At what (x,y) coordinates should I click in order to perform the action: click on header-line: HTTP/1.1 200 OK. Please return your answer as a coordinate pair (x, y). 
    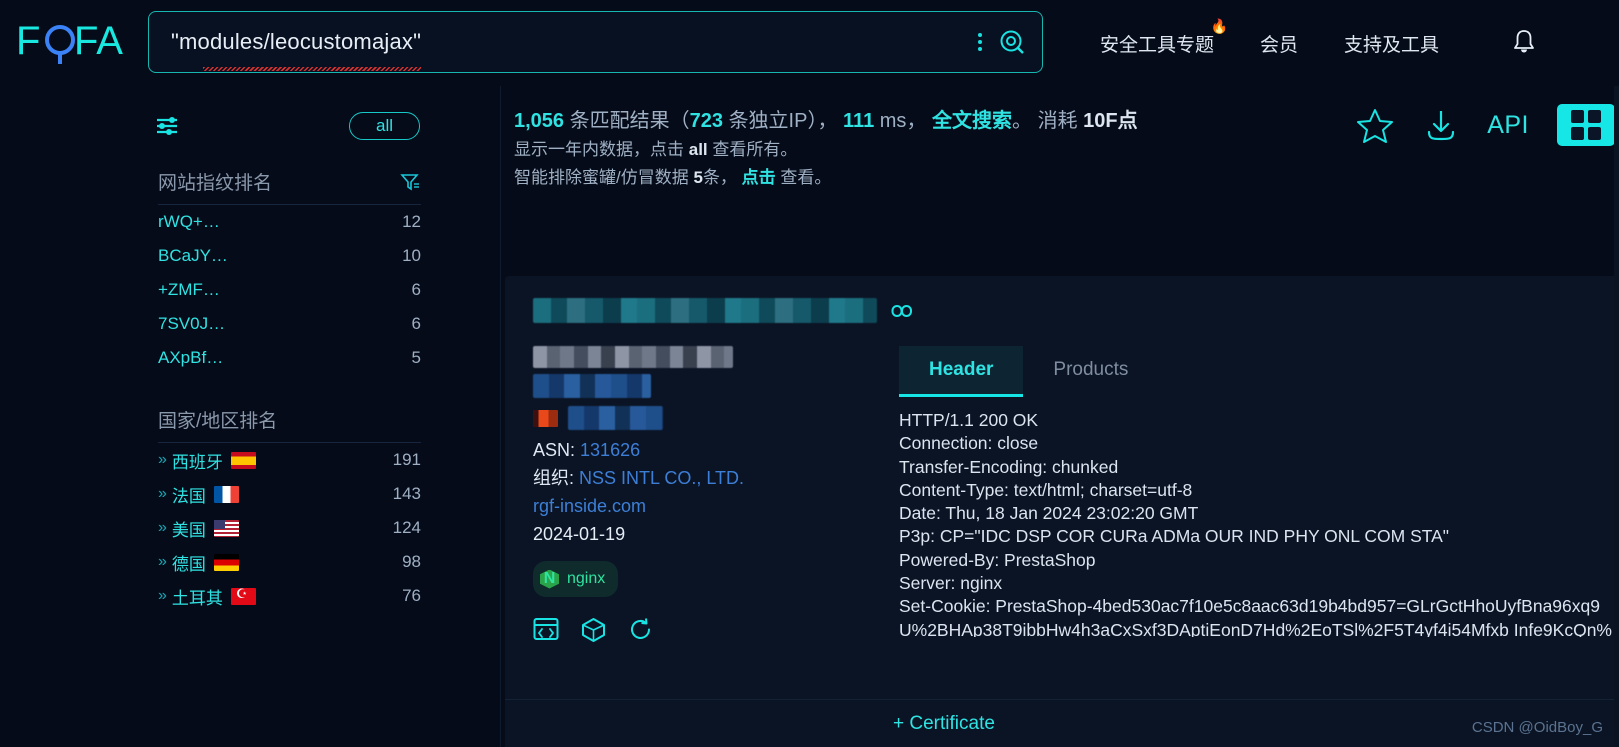
    Looking at the image, I should click on (969, 420).